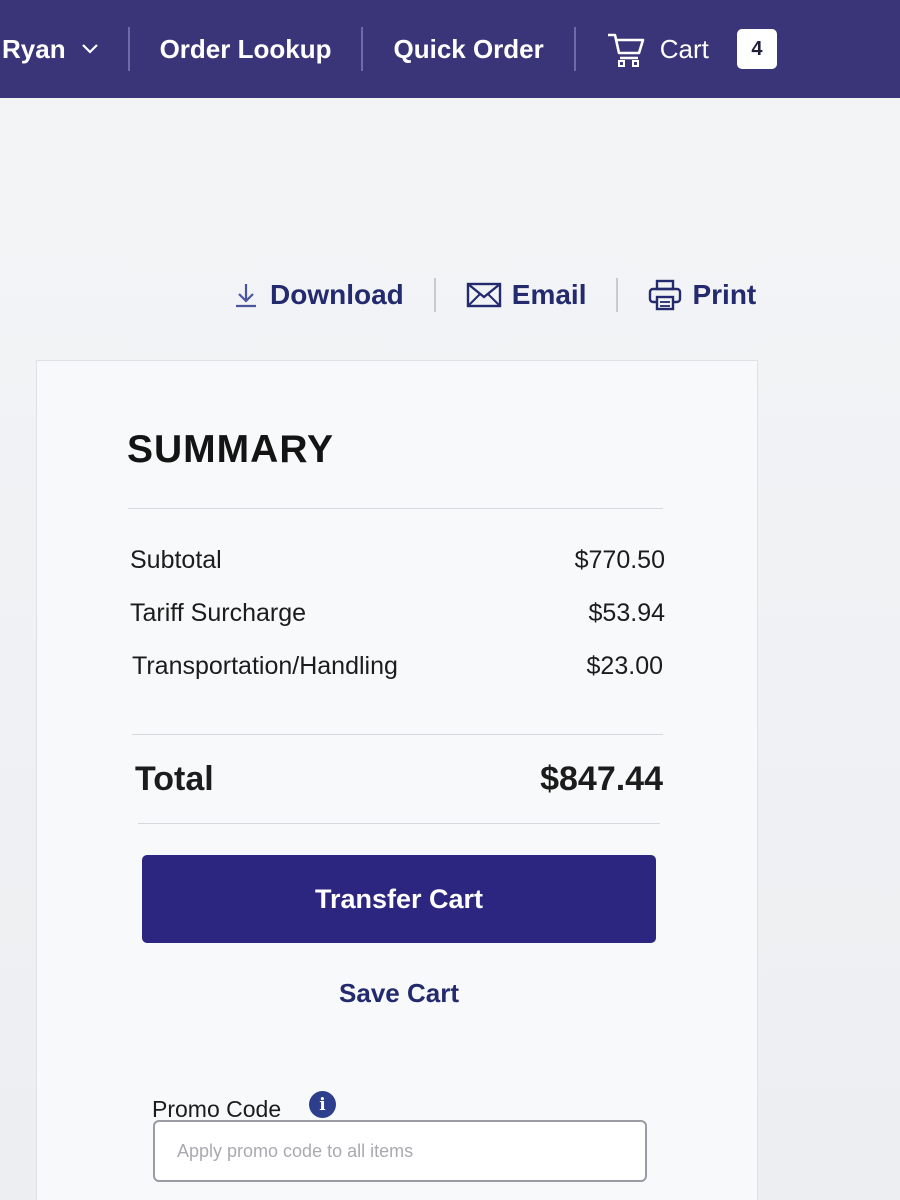  What do you see at coordinates (399, 899) in the screenshot?
I see `transfer-cart-button: Transfer Cart` at bounding box center [399, 899].